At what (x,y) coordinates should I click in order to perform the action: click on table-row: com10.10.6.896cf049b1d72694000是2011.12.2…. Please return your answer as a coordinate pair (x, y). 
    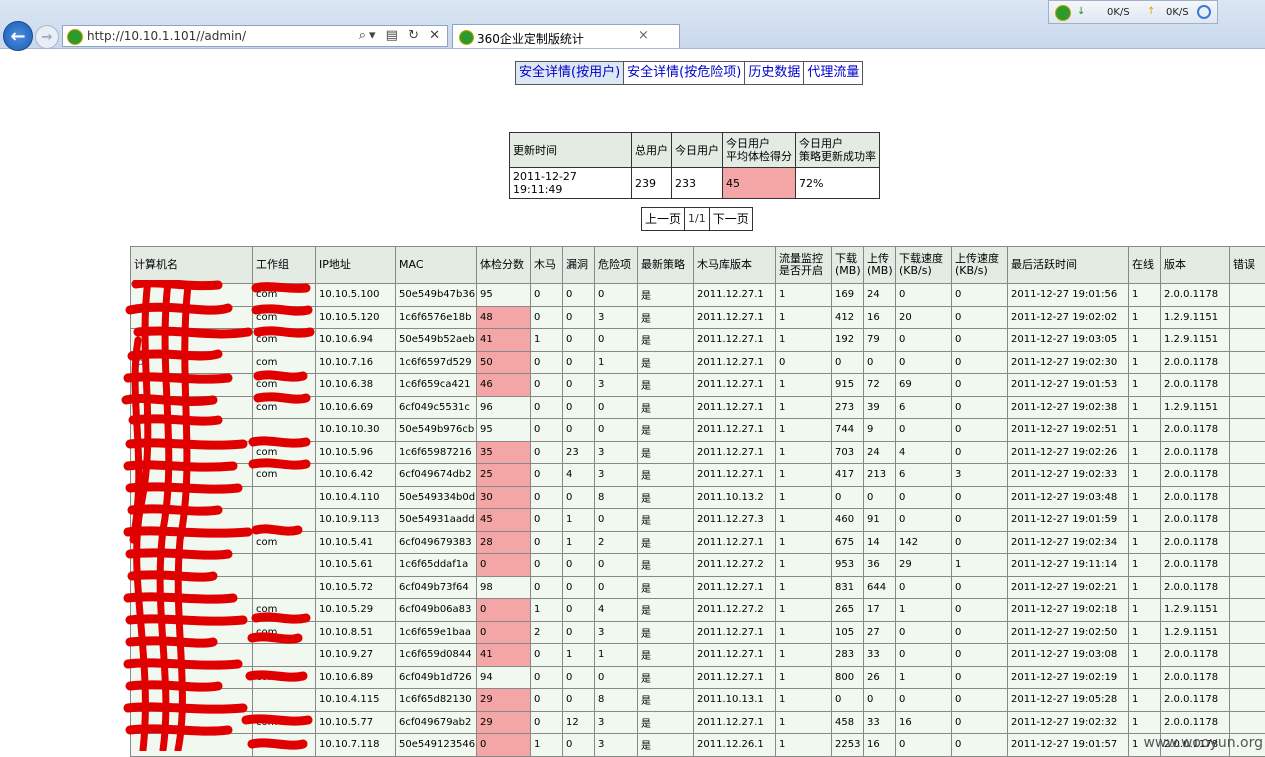
    Looking at the image, I should click on (698, 677).